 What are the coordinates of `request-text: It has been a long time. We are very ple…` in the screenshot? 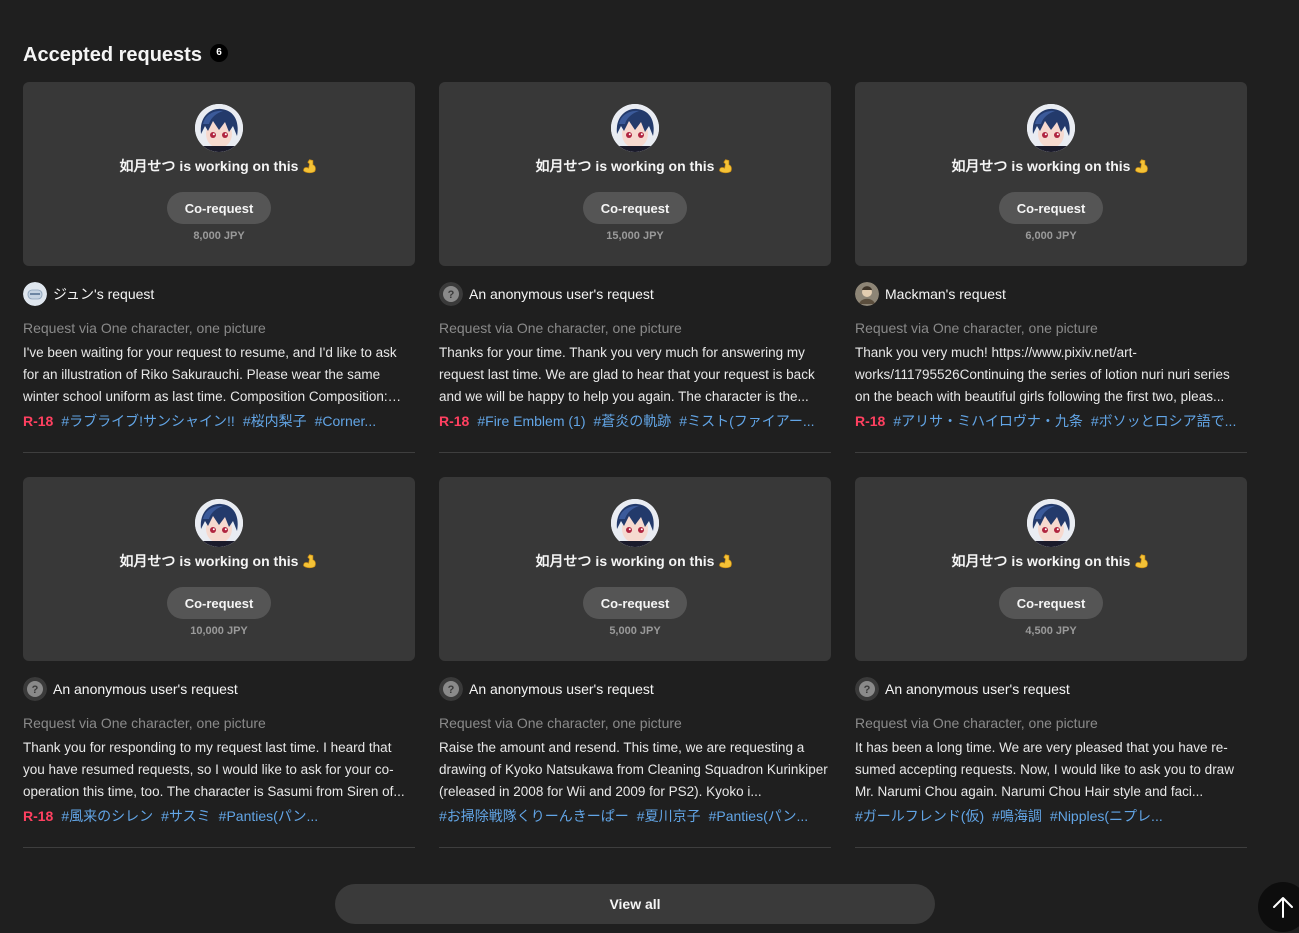 It's located at (1051, 770).